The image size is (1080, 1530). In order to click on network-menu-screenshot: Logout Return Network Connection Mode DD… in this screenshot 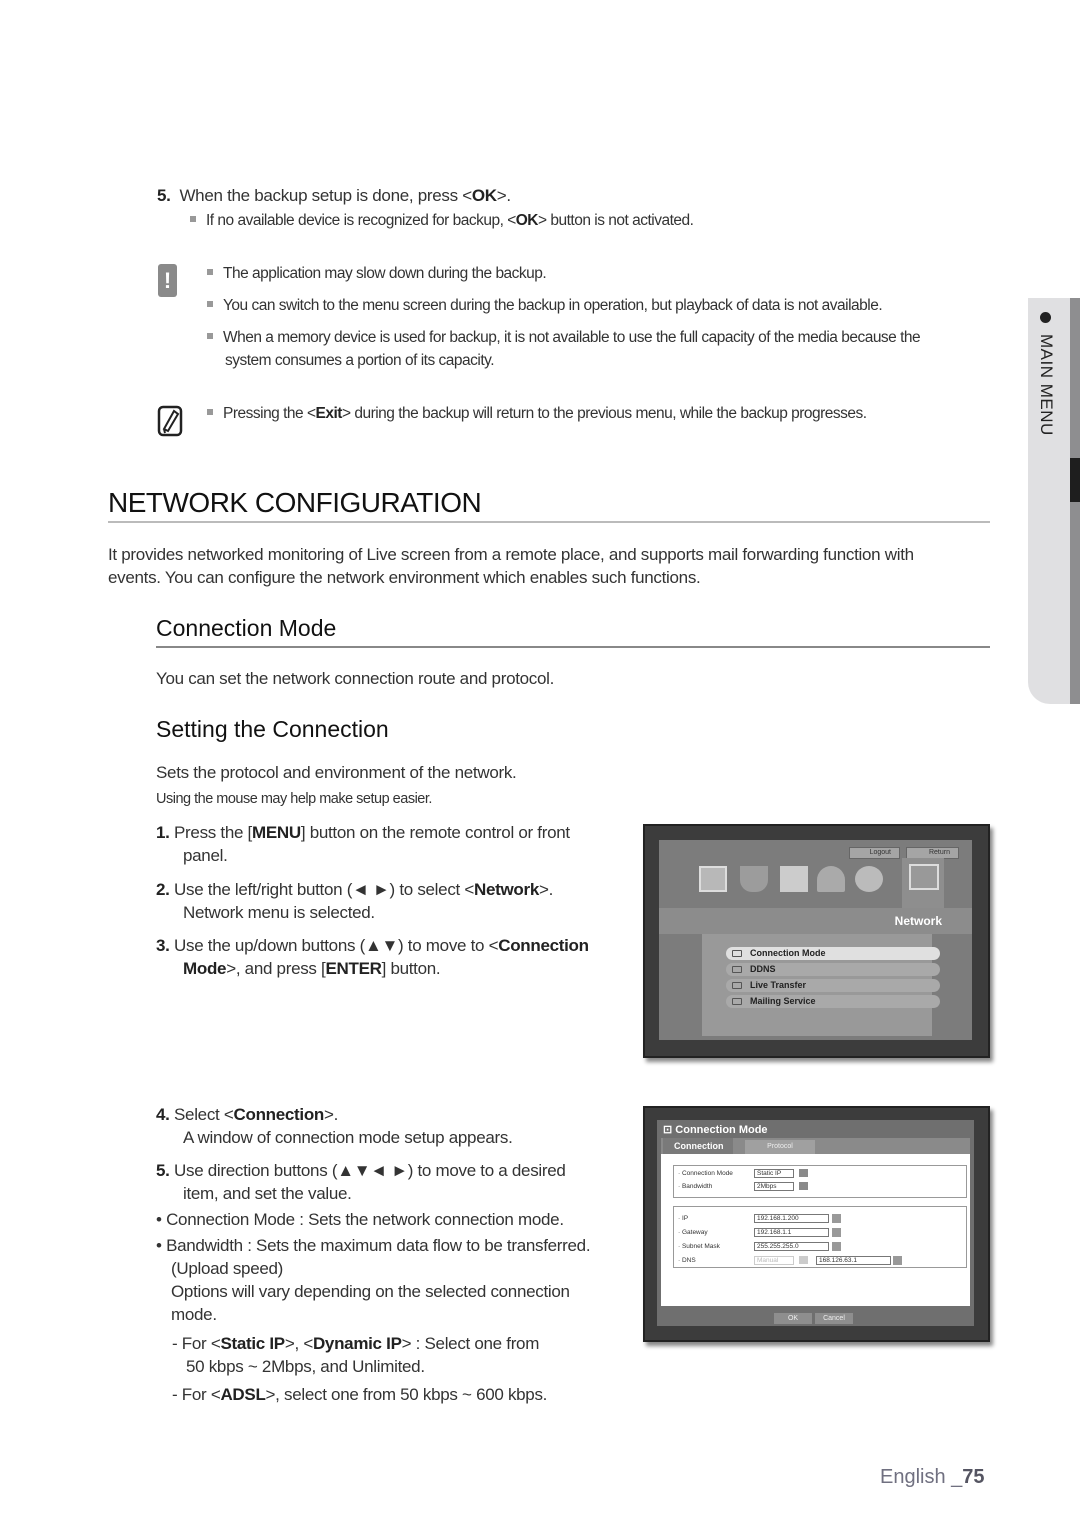, I will do `click(816, 941)`.